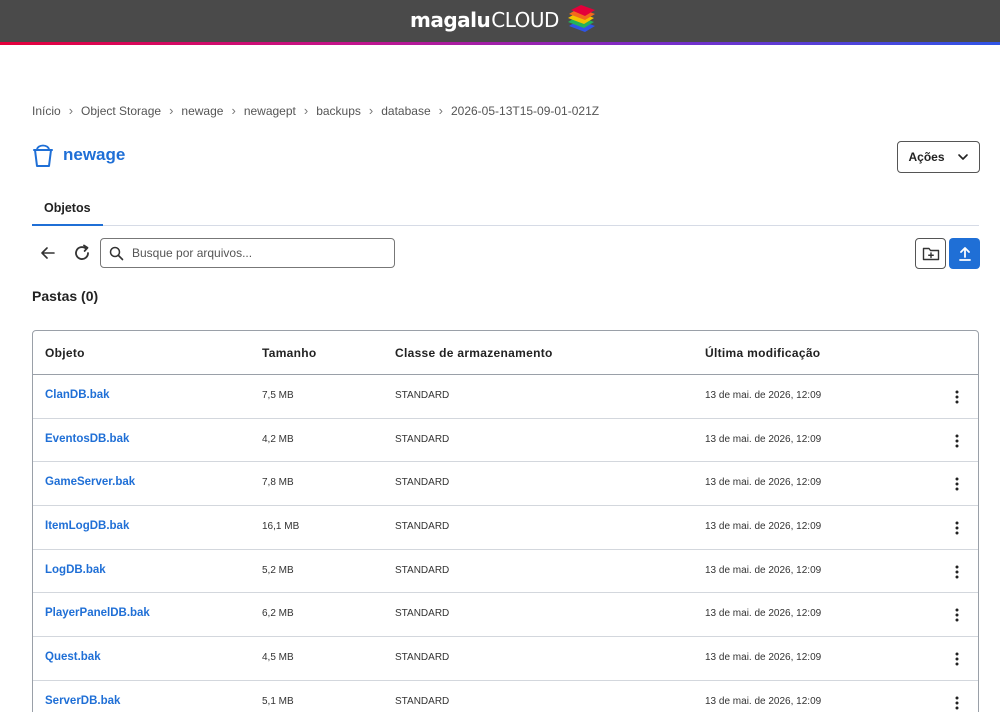 Image resolution: width=1000 pixels, height=712 pixels. What do you see at coordinates (65, 296) in the screenshot?
I see `folders-section-title: Pastas (0)` at bounding box center [65, 296].